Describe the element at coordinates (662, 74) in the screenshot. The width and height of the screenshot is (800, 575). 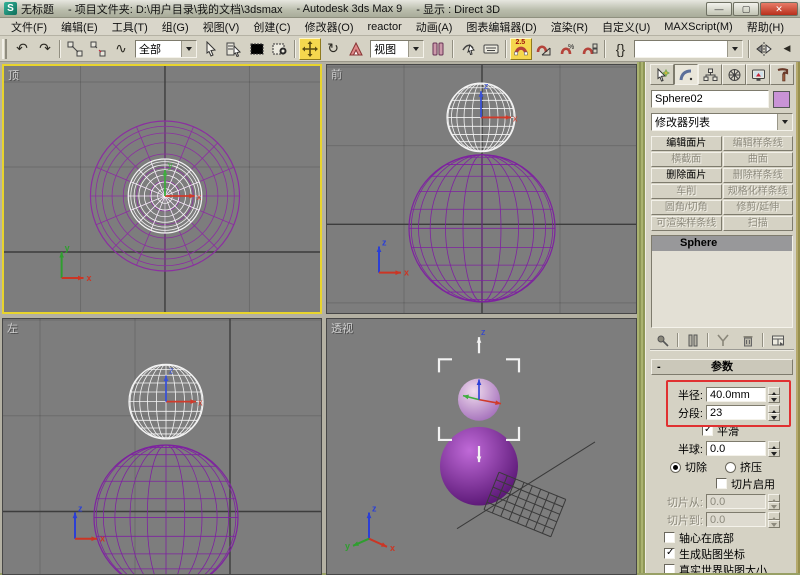
I see `tab-create` at that location.